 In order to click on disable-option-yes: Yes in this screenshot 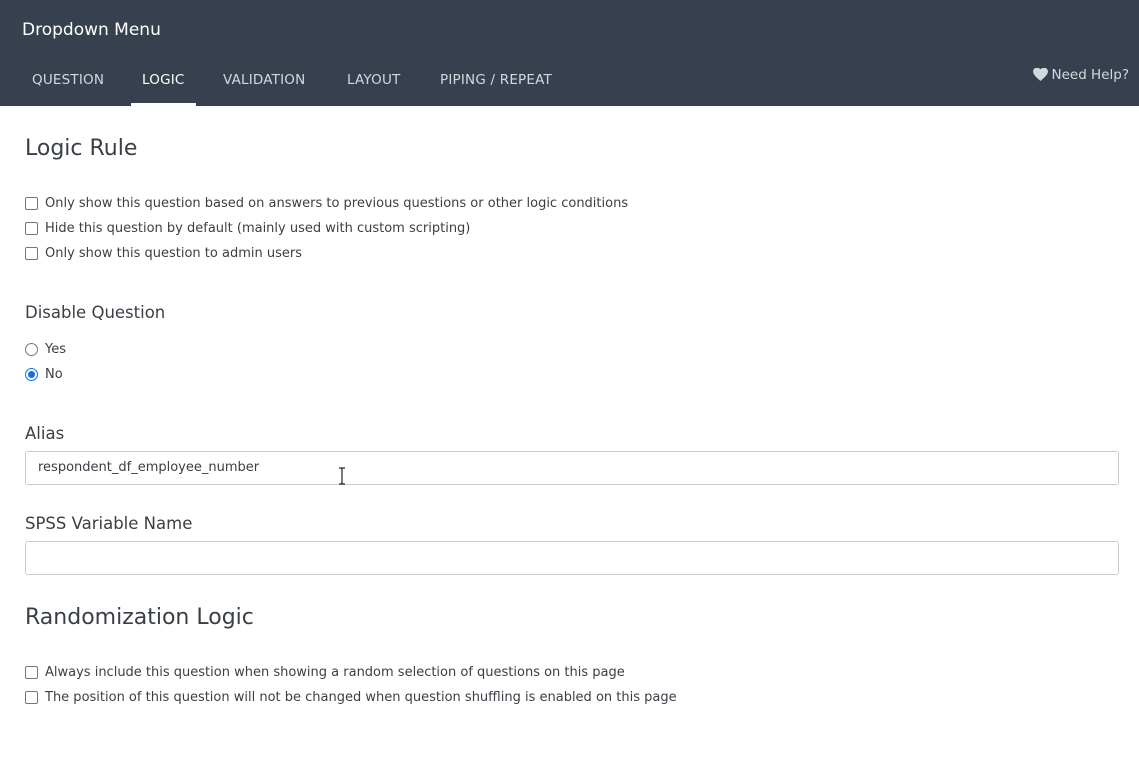, I will do `click(45, 349)`.